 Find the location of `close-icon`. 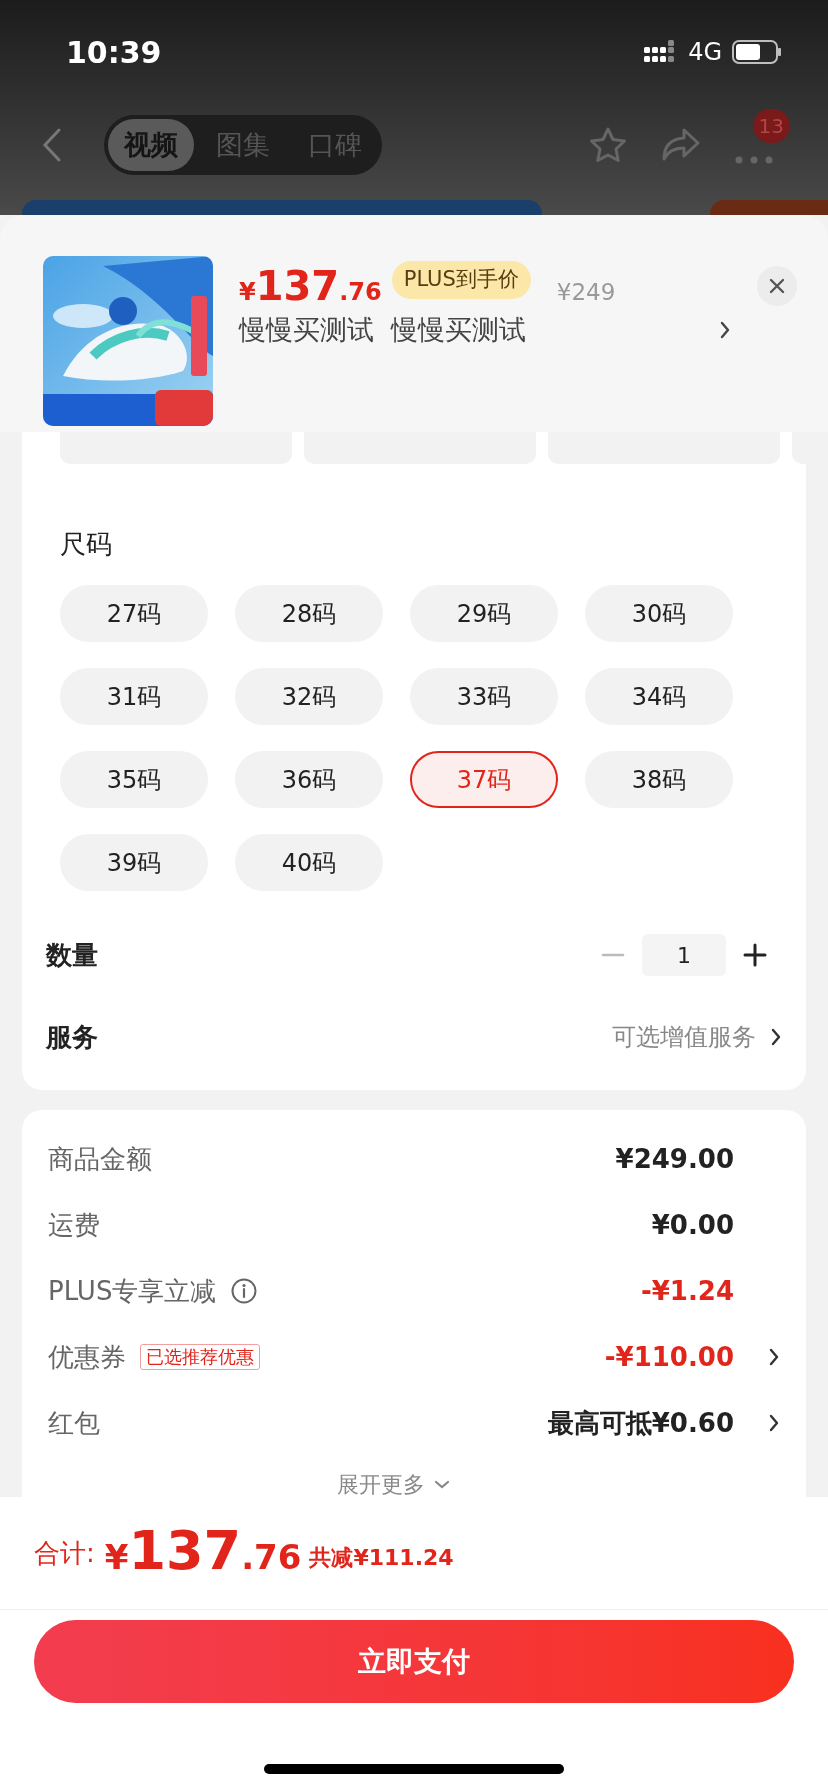

close-icon is located at coordinates (777, 286).